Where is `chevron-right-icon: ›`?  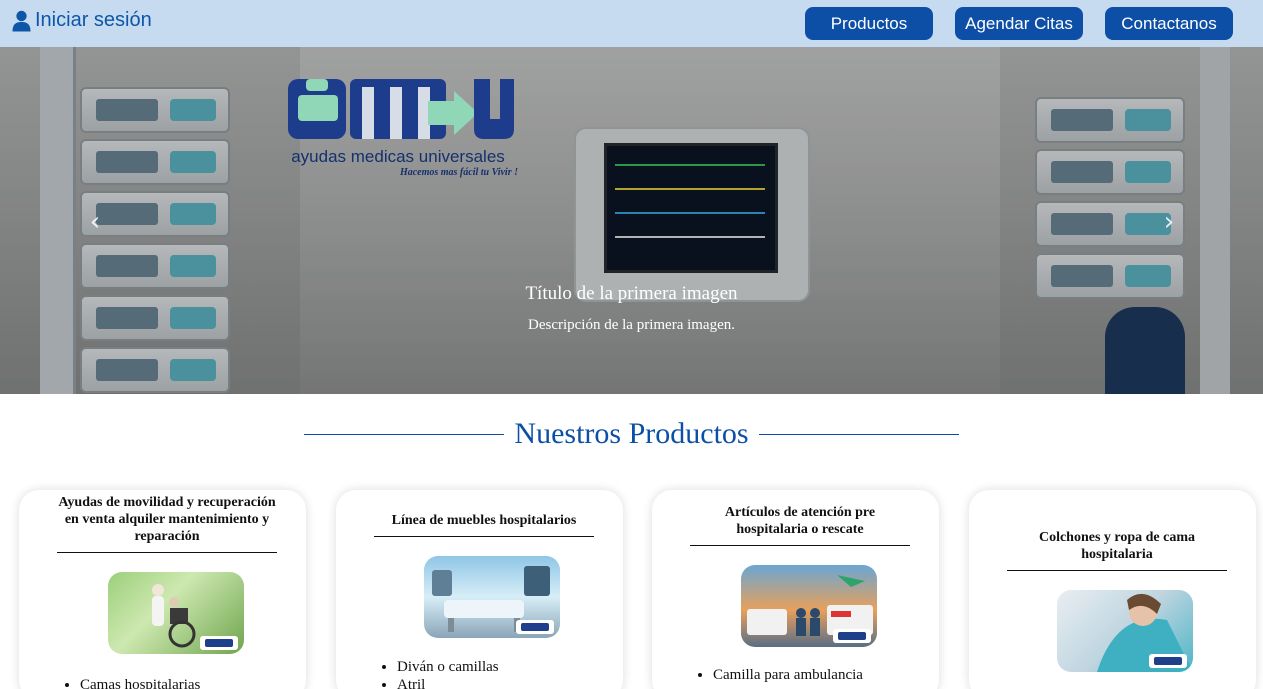 chevron-right-icon: › is located at coordinates (1169, 222).